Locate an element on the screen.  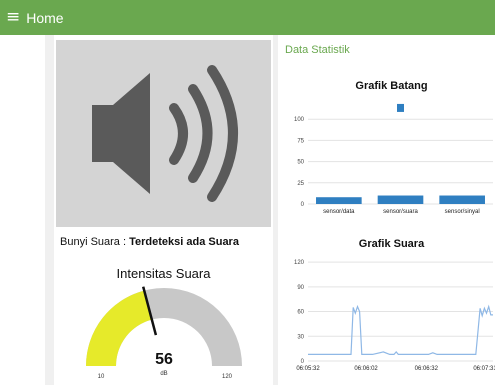
x-tick-label: 06:06:32 is located at coordinates (427, 369).